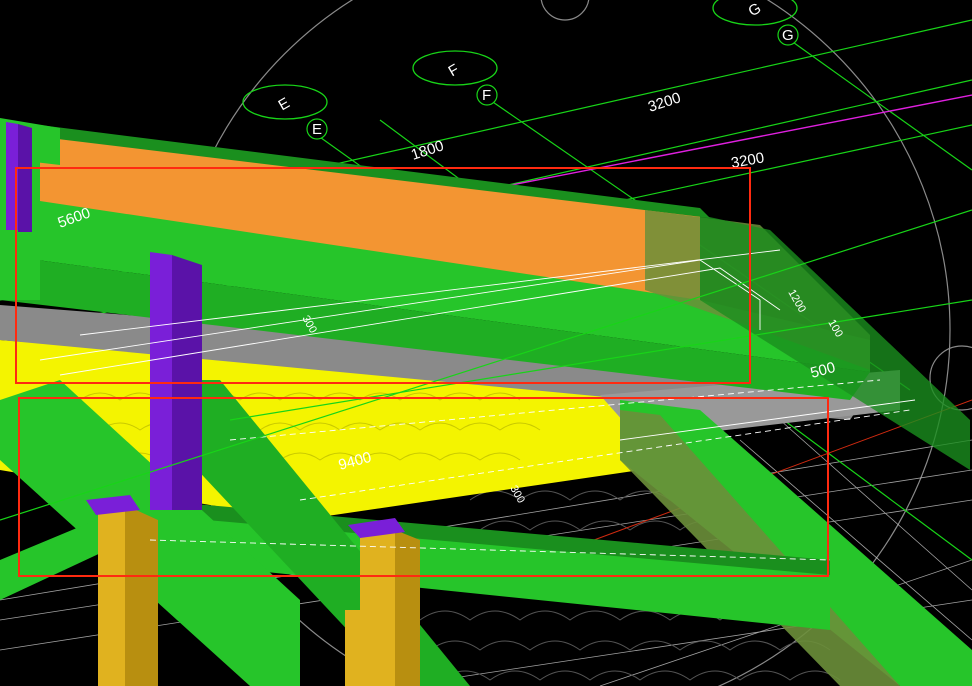  What do you see at coordinates (788, 35) in the screenshot?
I see `axis-label-G: G` at bounding box center [788, 35].